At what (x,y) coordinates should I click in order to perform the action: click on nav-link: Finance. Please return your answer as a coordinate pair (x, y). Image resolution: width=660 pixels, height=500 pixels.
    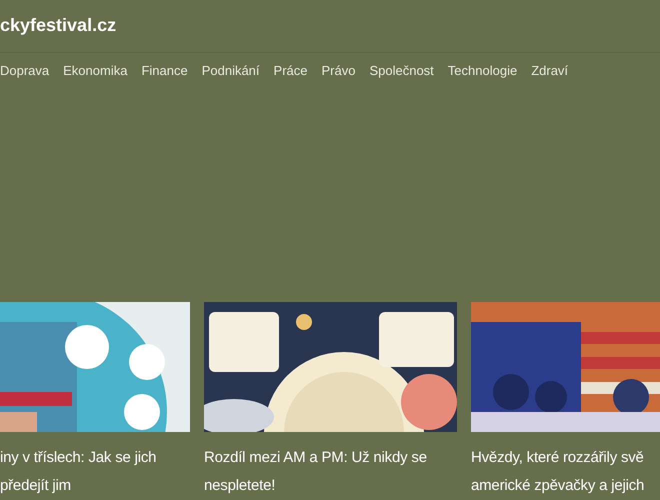
    Looking at the image, I should click on (164, 70).